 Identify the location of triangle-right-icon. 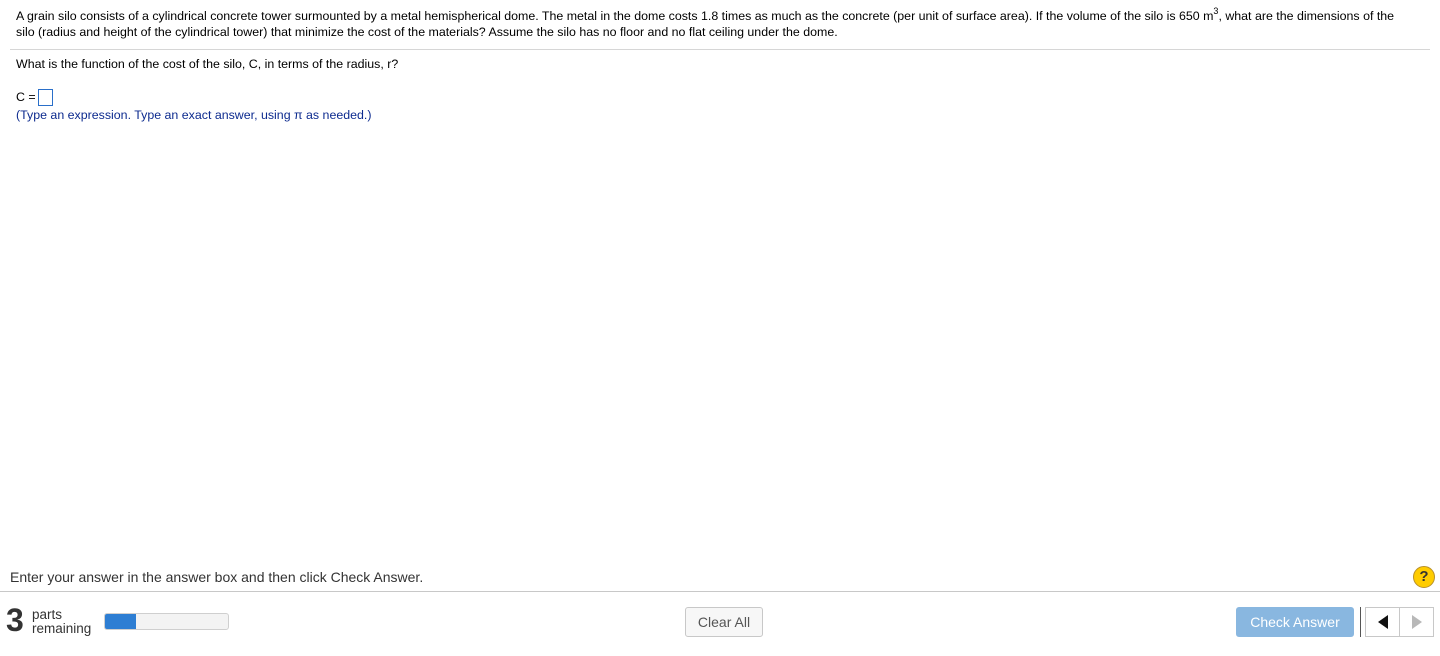
(1416, 622).